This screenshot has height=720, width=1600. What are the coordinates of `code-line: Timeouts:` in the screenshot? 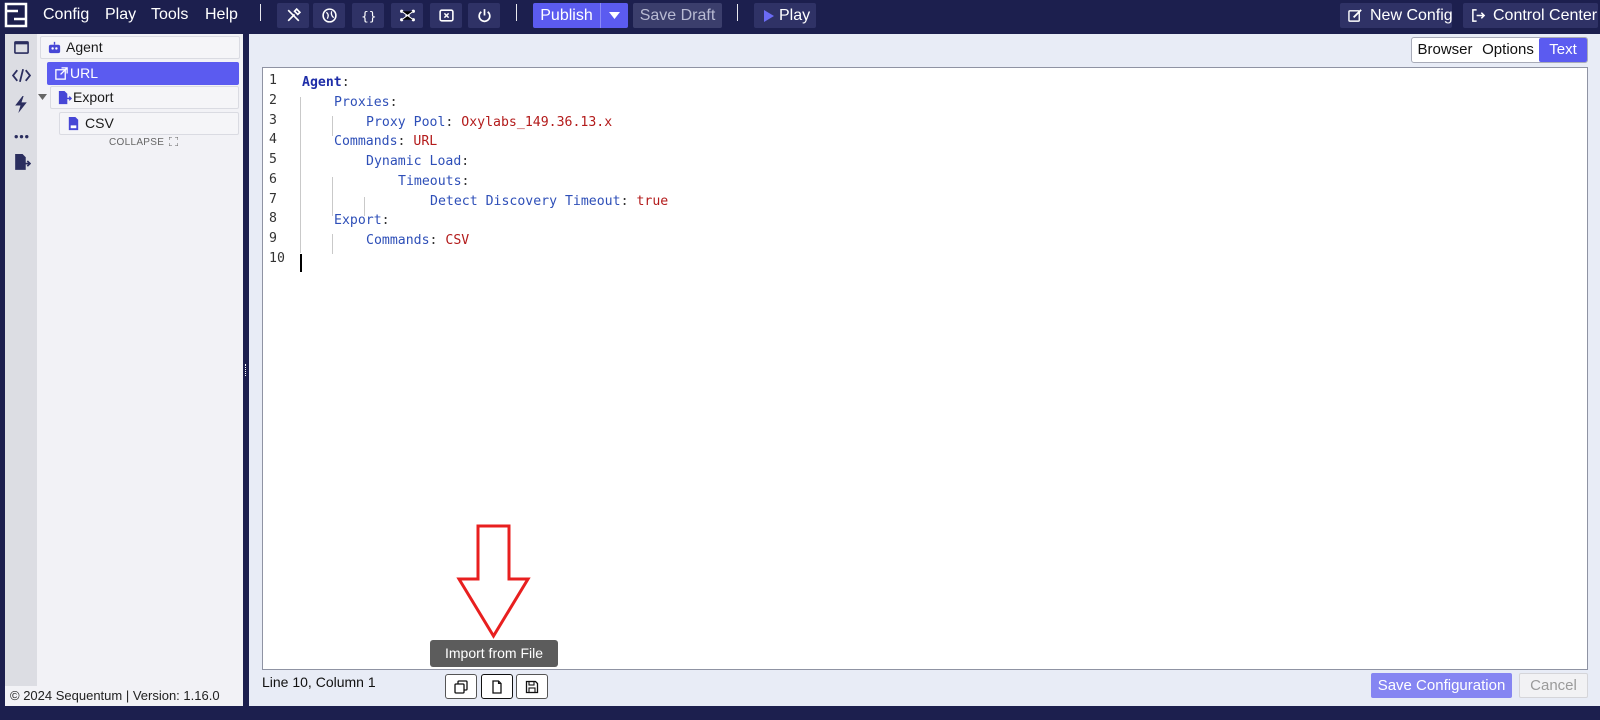 It's located at (434, 181).